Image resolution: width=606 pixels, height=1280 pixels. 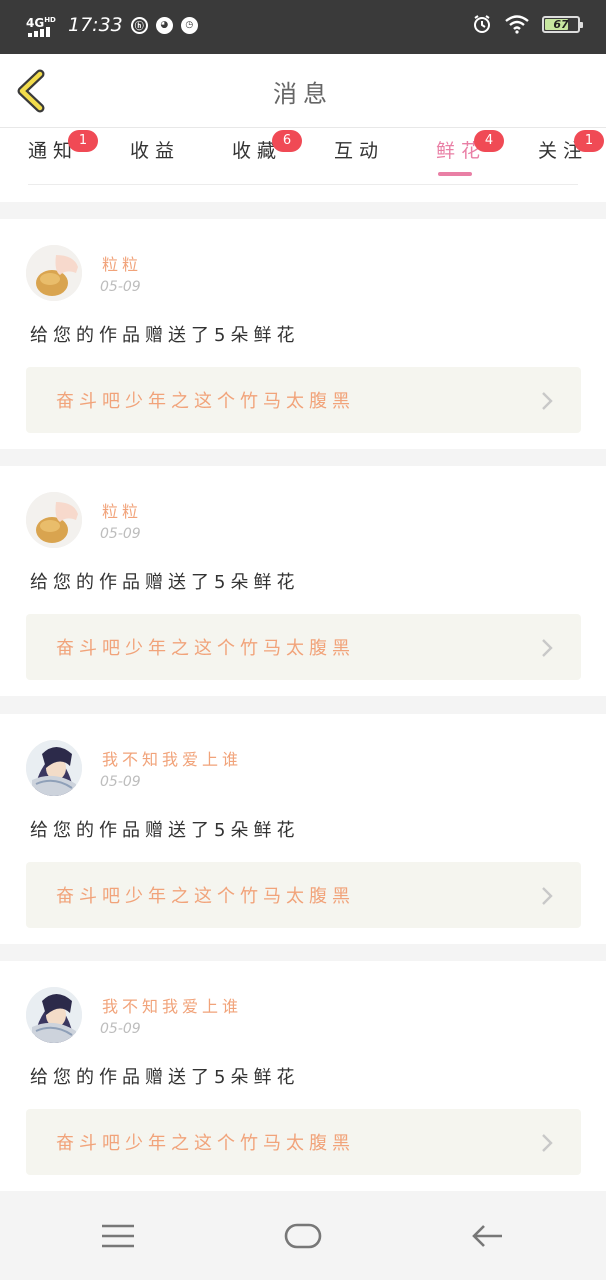 What do you see at coordinates (489, 141) in the screenshot?
I see `tab-badge: 4` at bounding box center [489, 141].